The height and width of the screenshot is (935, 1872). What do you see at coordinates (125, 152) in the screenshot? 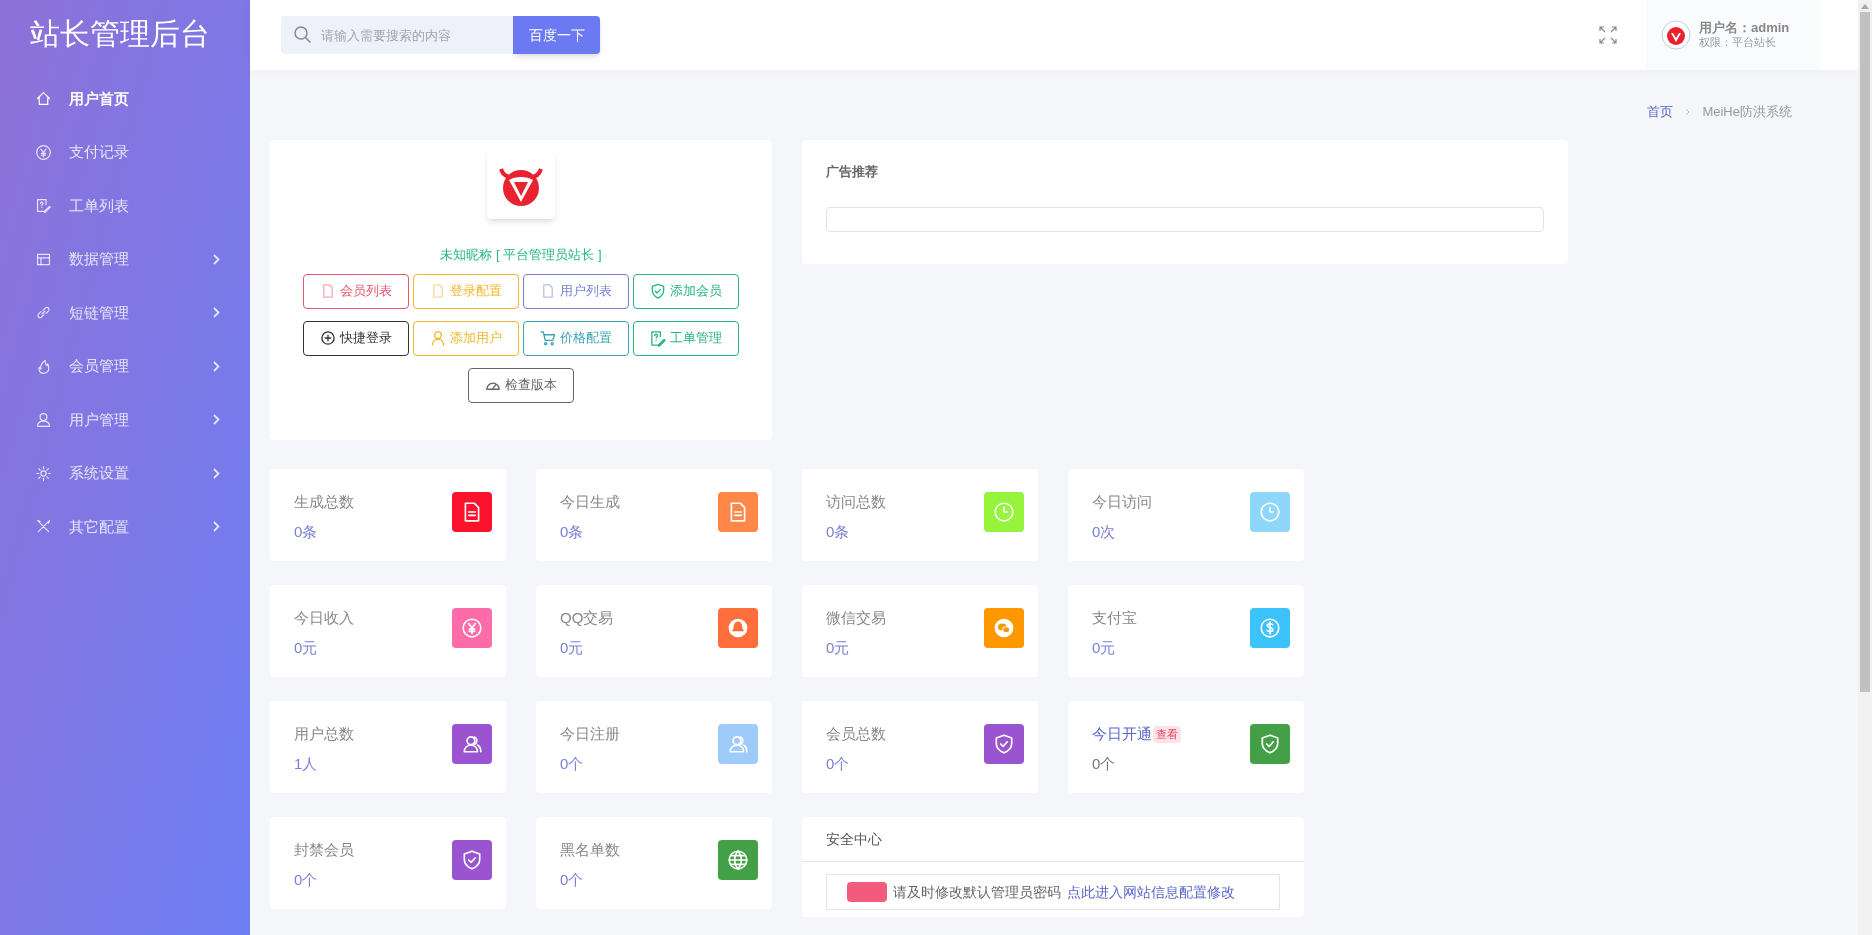
I see `sidebar-item: 支付记录` at bounding box center [125, 152].